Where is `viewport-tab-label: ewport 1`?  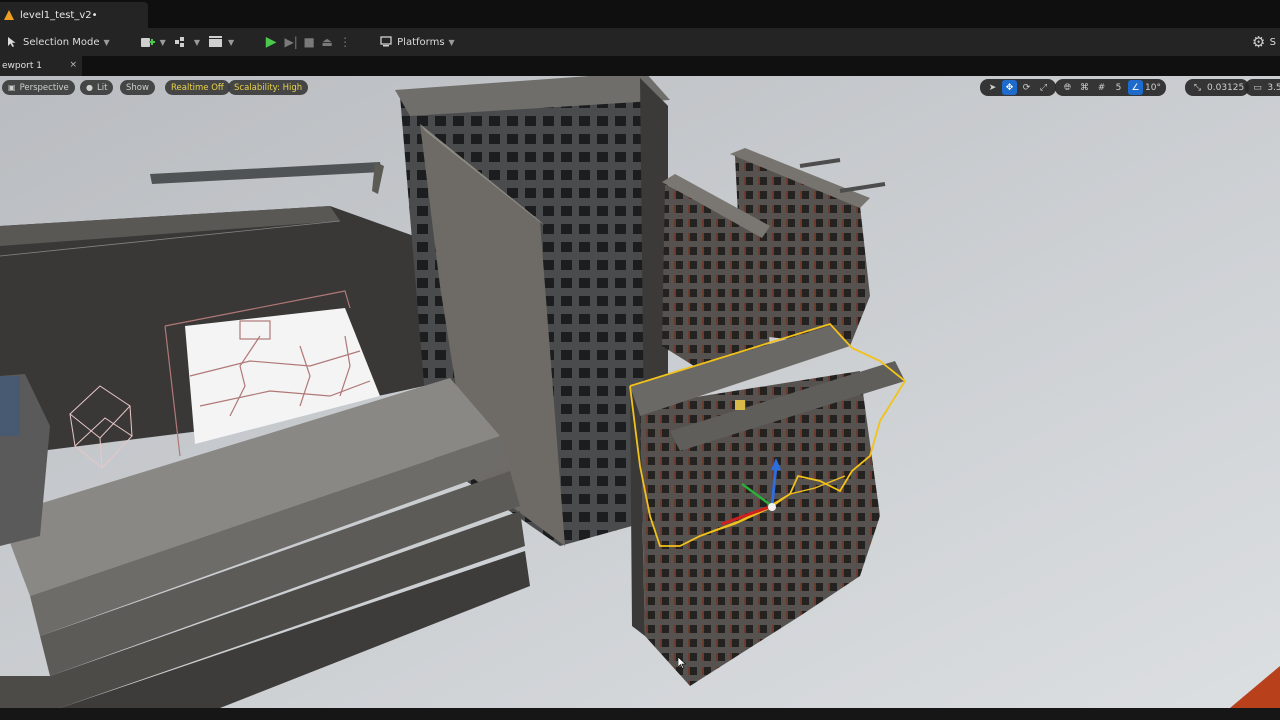 viewport-tab-label: ewport 1 is located at coordinates (22, 66).